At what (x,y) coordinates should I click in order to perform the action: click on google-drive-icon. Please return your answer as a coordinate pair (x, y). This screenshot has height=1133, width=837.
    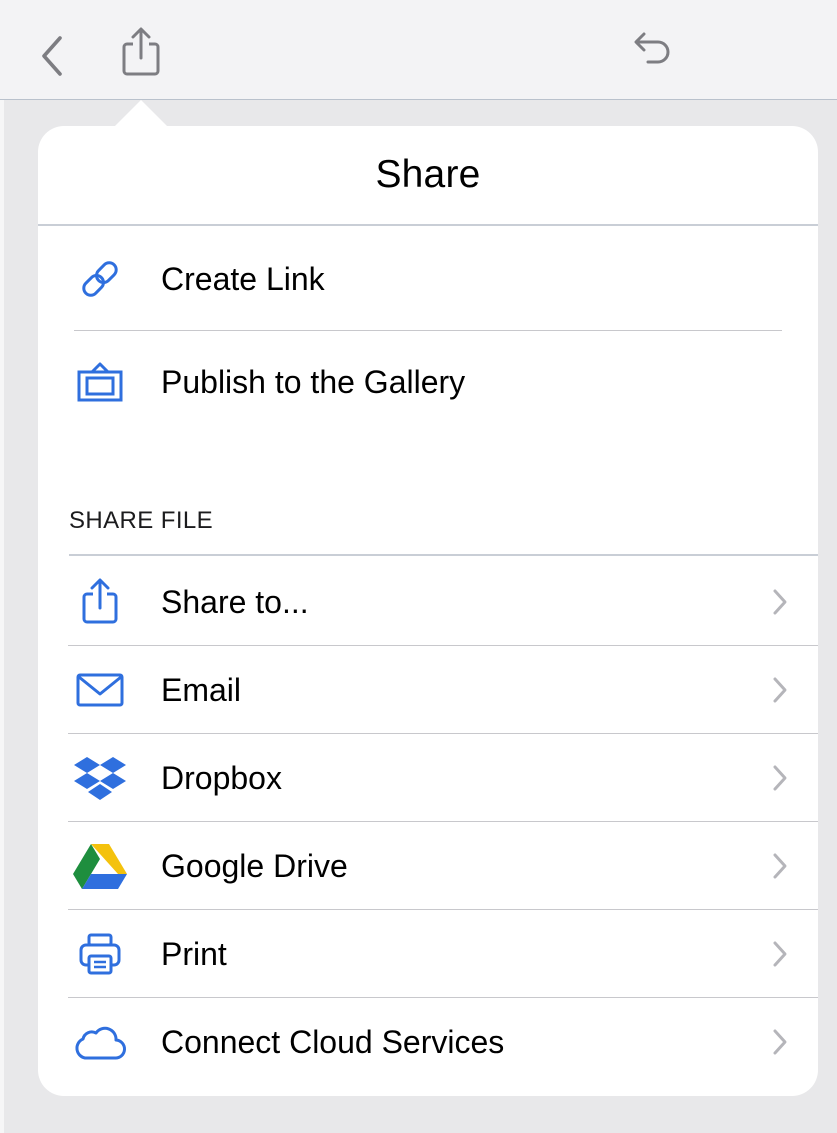
    Looking at the image, I should click on (100, 866).